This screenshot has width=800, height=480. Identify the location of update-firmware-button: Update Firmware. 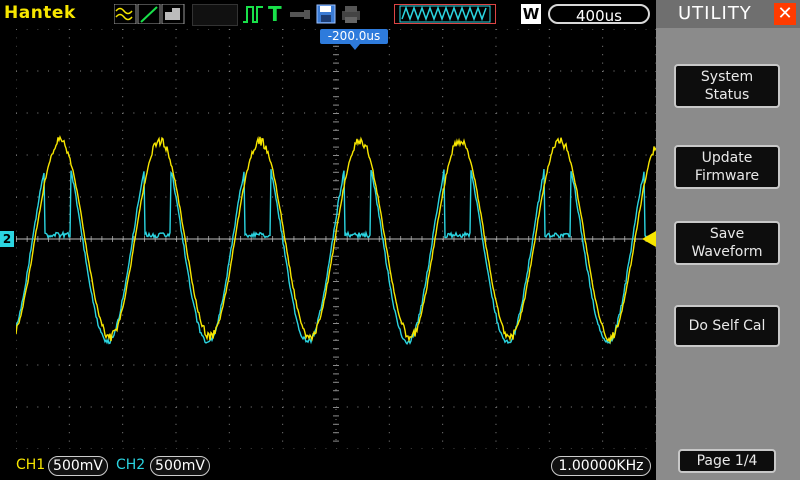
(727, 167).